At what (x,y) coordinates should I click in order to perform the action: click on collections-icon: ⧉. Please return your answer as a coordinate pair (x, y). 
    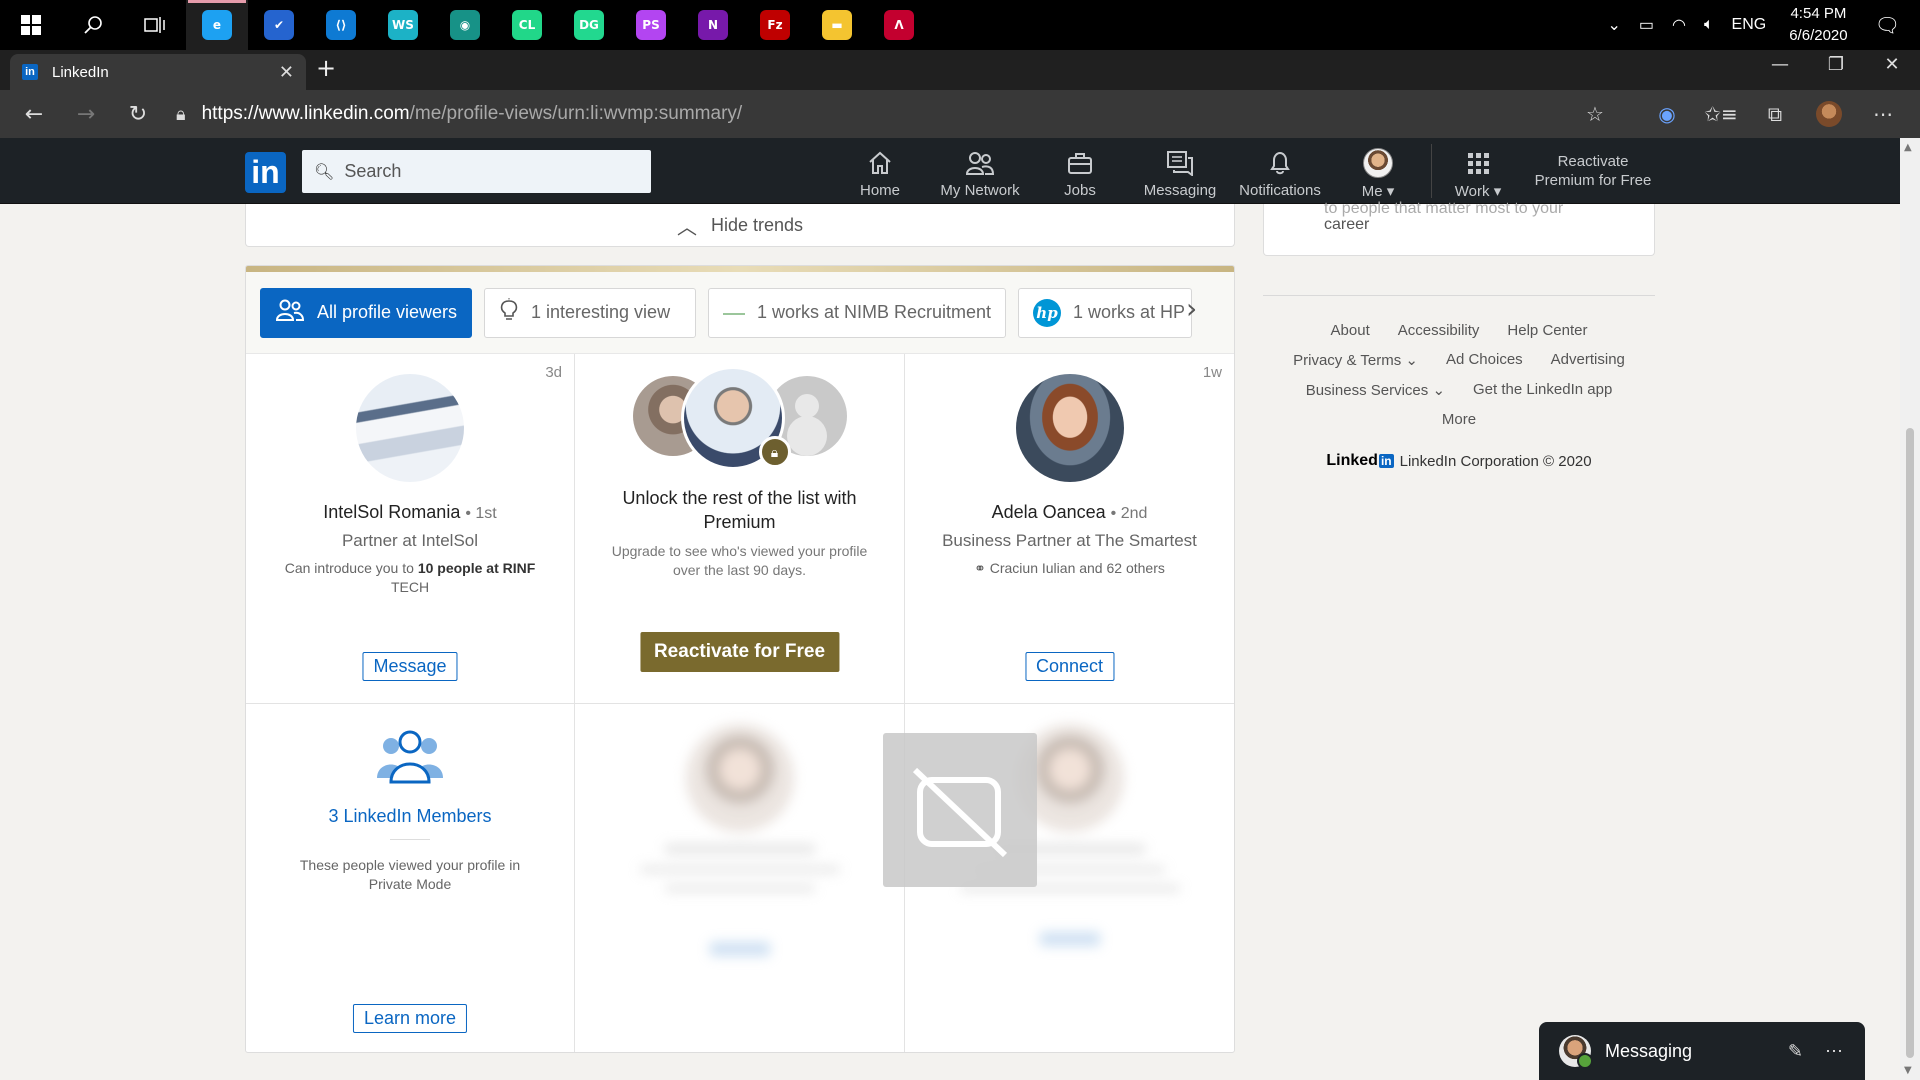
    Looking at the image, I should click on (1775, 114).